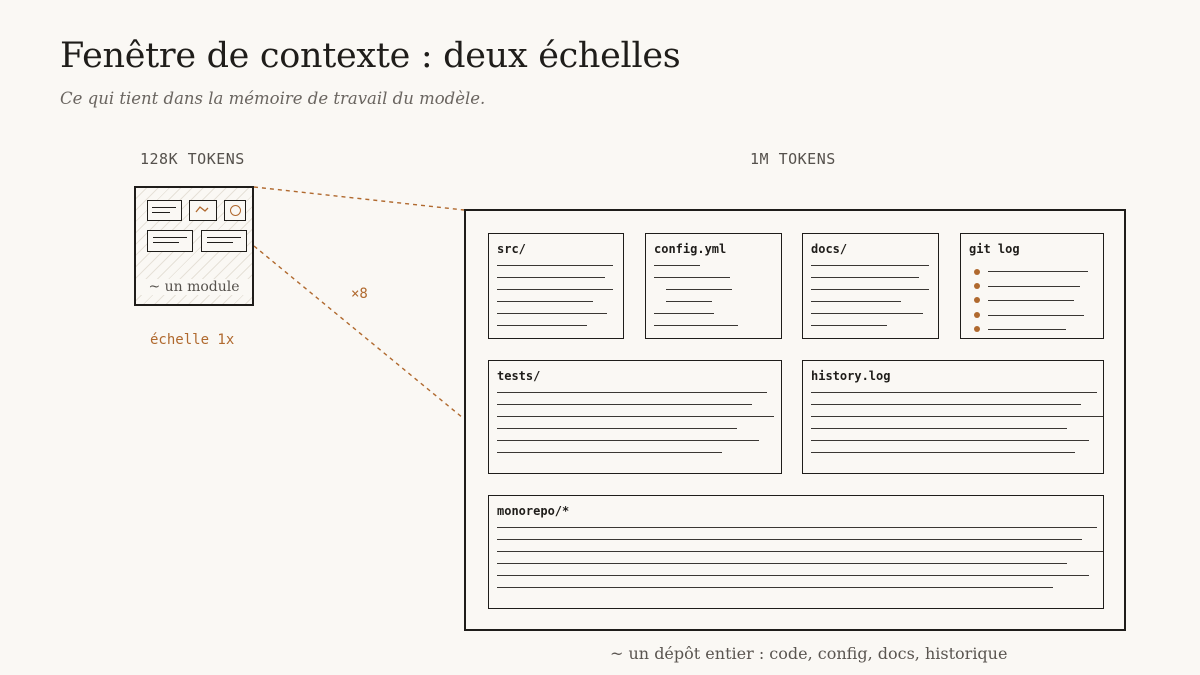 The image size is (1200, 675). What do you see at coordinates (519, 376) in the screenshot?
I see `panel-title: tests/` at bounding box center [519, 376].